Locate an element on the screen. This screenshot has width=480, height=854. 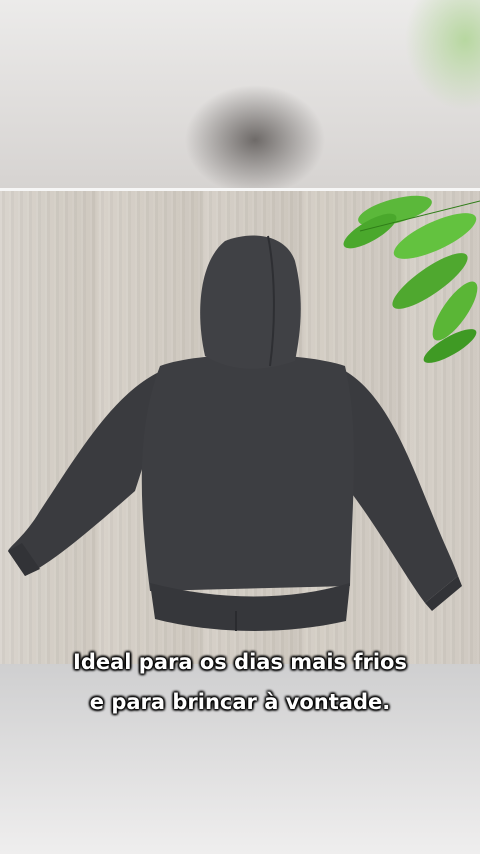
caption-line-1: Ideal para os dias mais frios is located at coordinates (240, 662).